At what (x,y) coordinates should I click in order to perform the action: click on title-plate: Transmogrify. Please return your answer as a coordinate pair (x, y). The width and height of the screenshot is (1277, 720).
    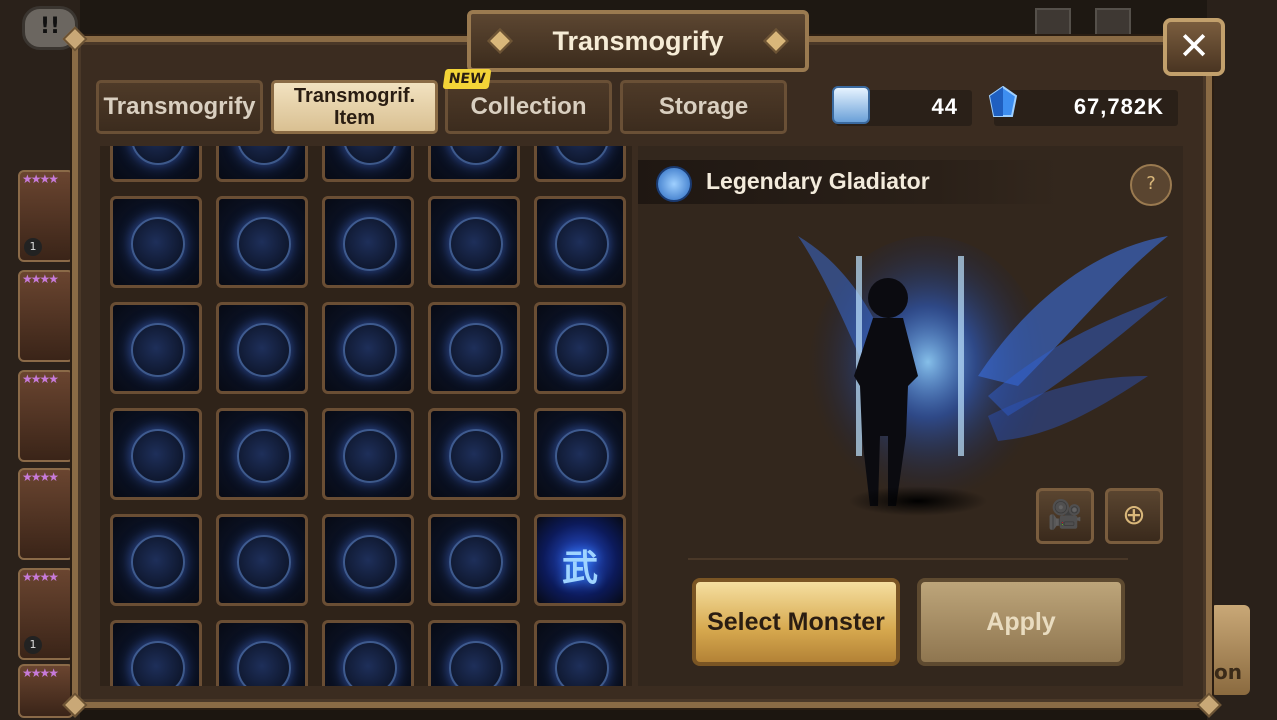
    Looking at the image, I should click on (638, 41).